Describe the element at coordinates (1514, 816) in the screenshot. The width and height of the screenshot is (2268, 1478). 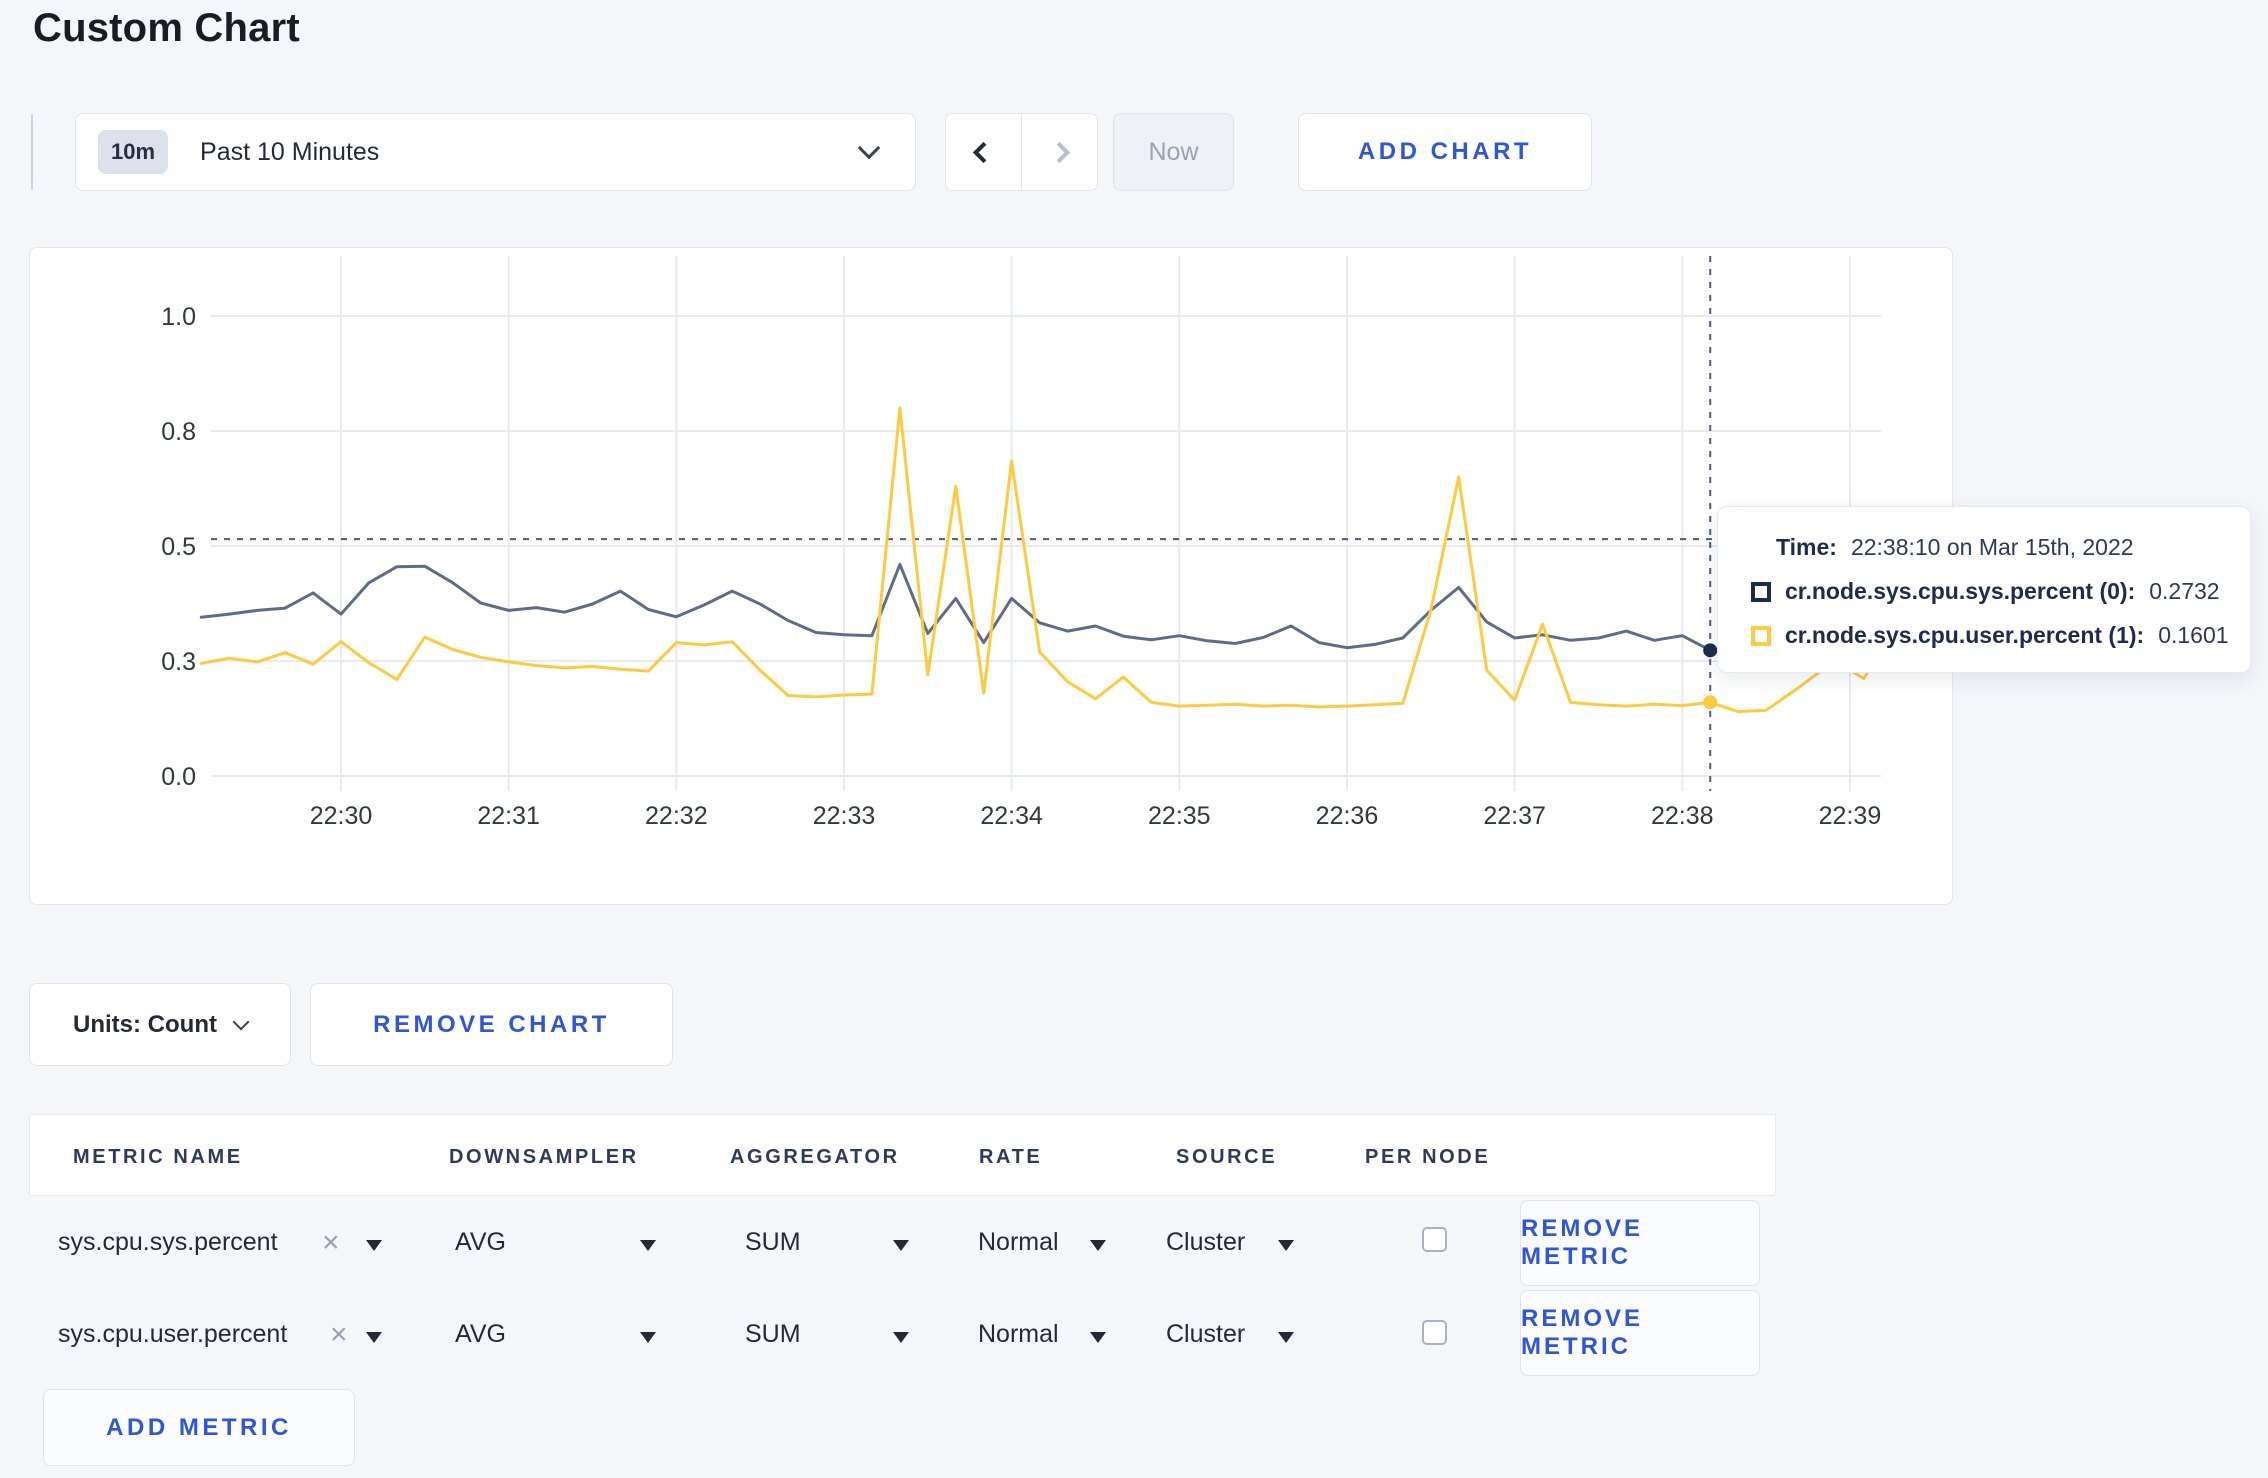
I see `x-tick-label: 22:37` at that location.